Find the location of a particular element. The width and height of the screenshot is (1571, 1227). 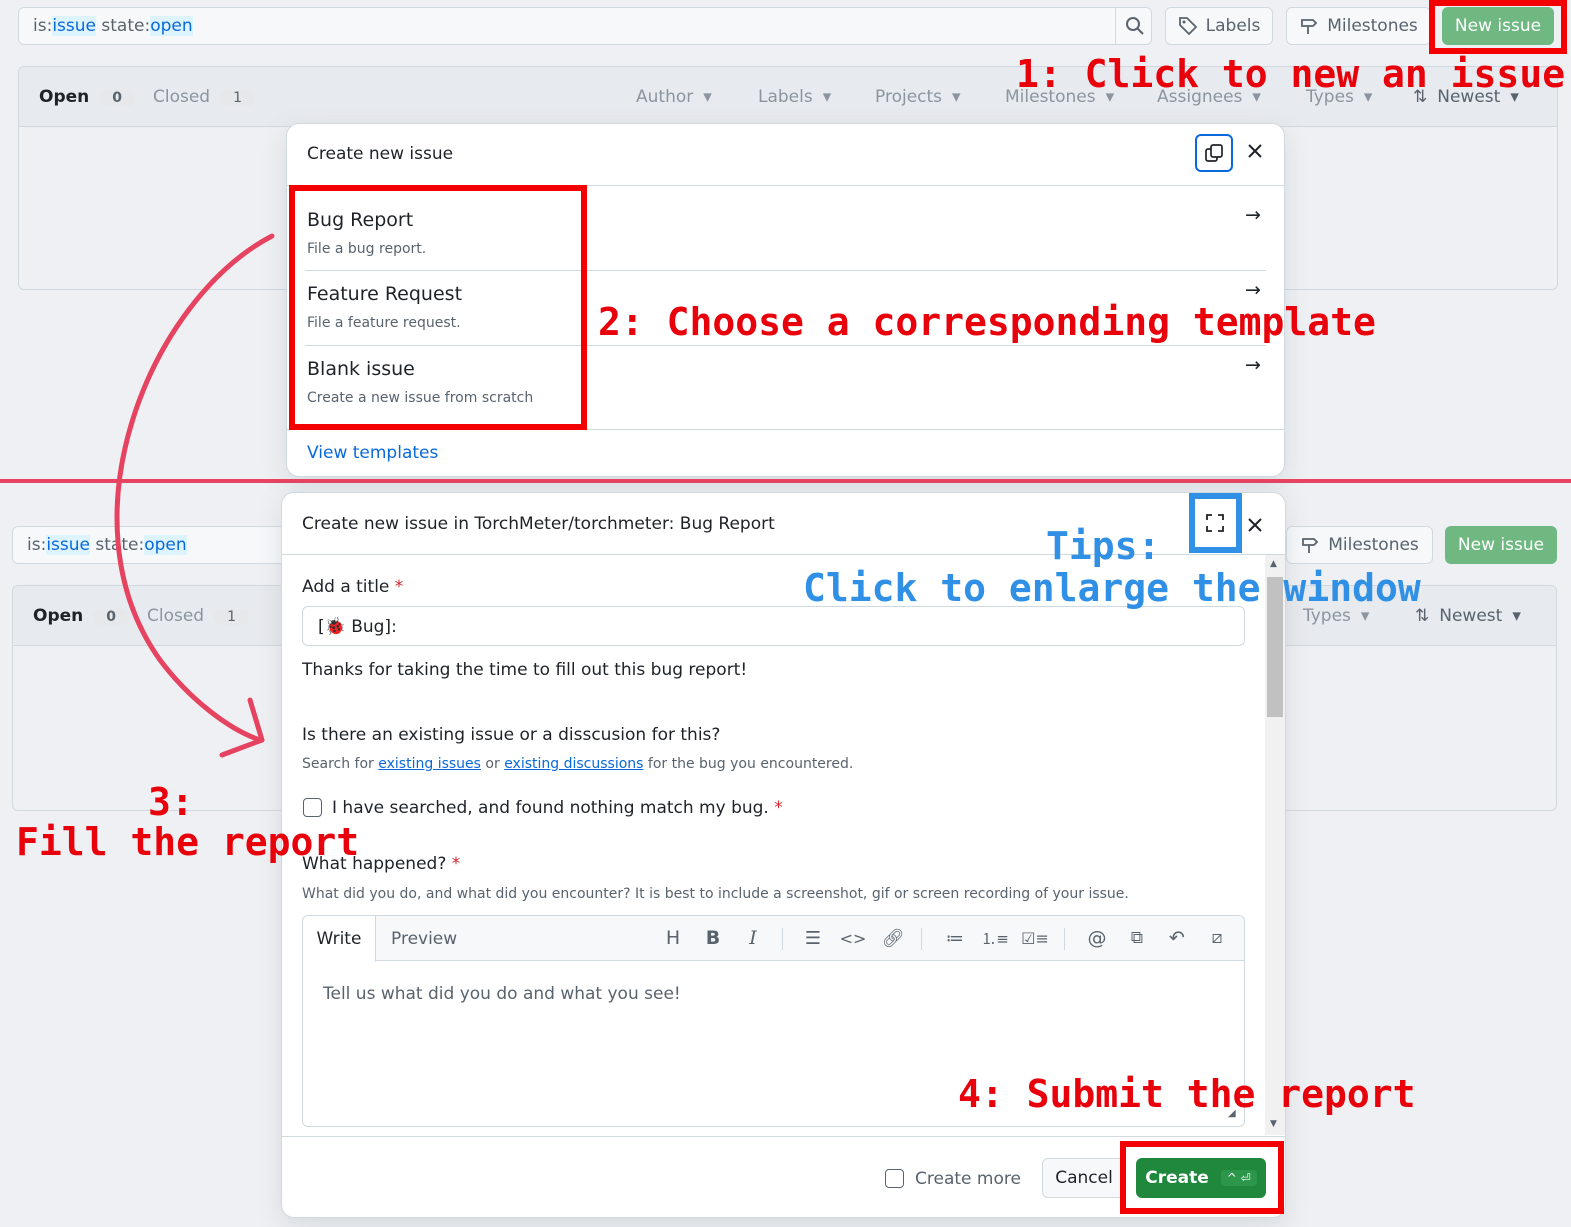

tab-preview: Preview is located at coordinates (424, 939).